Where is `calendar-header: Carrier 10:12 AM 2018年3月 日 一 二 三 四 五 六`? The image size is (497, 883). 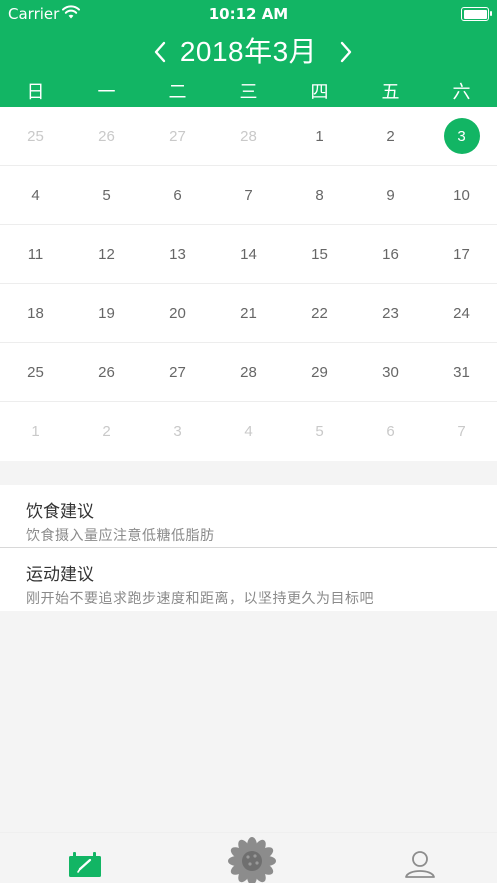
calendar-header: Carrier 10:12 AM 2018年3月 日 一 二 三 四 五 六 is located at coordinates (248, 53).